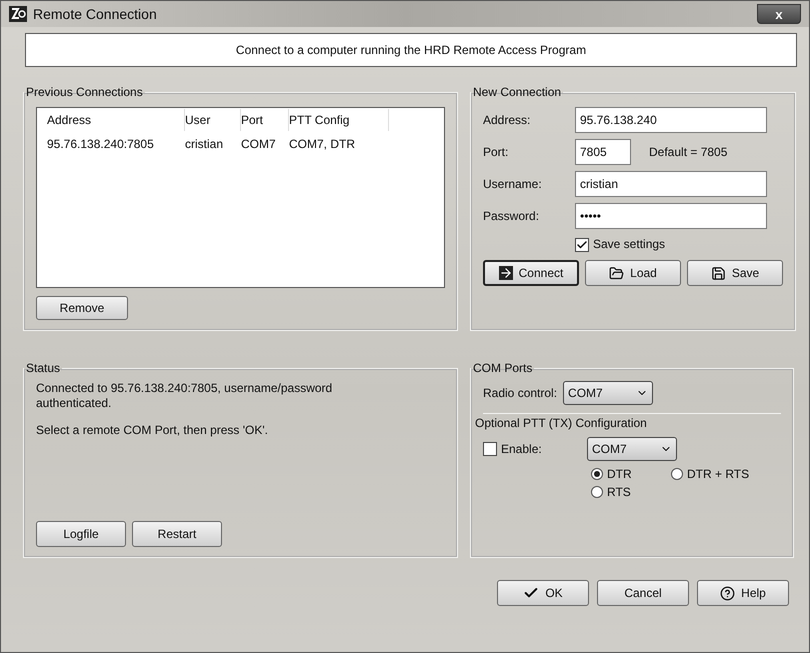 The height and width of the screenshot is (653, 810). What do you see at coordinates (513, 184) in the screenshot?
I see `field-label: Username:` at bounding box center [513, 184].